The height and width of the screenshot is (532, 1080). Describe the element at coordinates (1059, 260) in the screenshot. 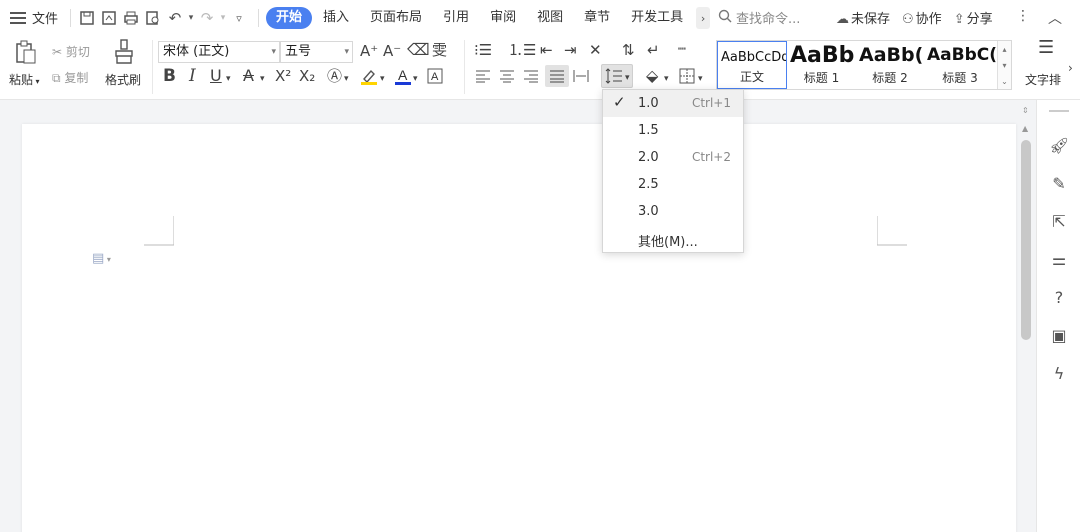

I see `adjust-icon: ⚌` at that location.